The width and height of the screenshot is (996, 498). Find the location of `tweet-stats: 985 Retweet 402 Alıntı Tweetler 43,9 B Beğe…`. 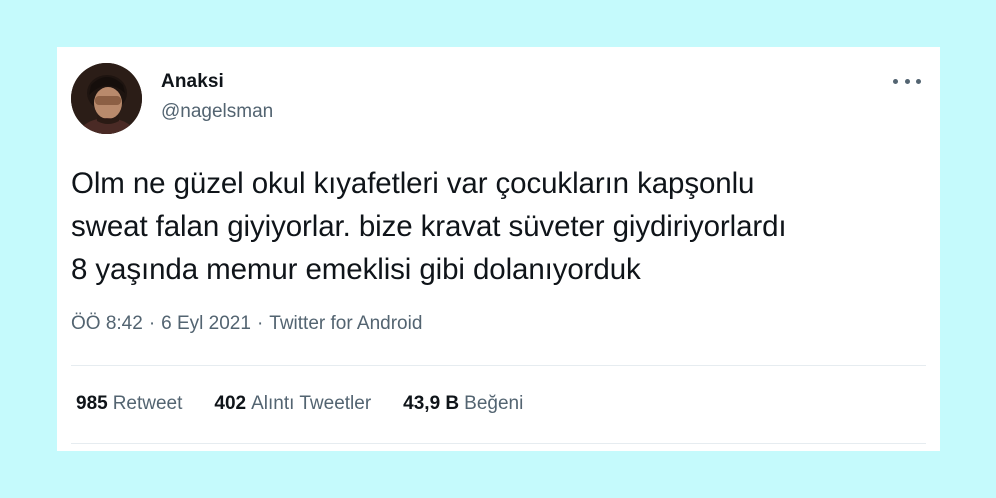

tweet-stats: 985 Retweet 402 Alıntı Tweetler 43,9 B Beğe… is located at coordinates (315, 404).